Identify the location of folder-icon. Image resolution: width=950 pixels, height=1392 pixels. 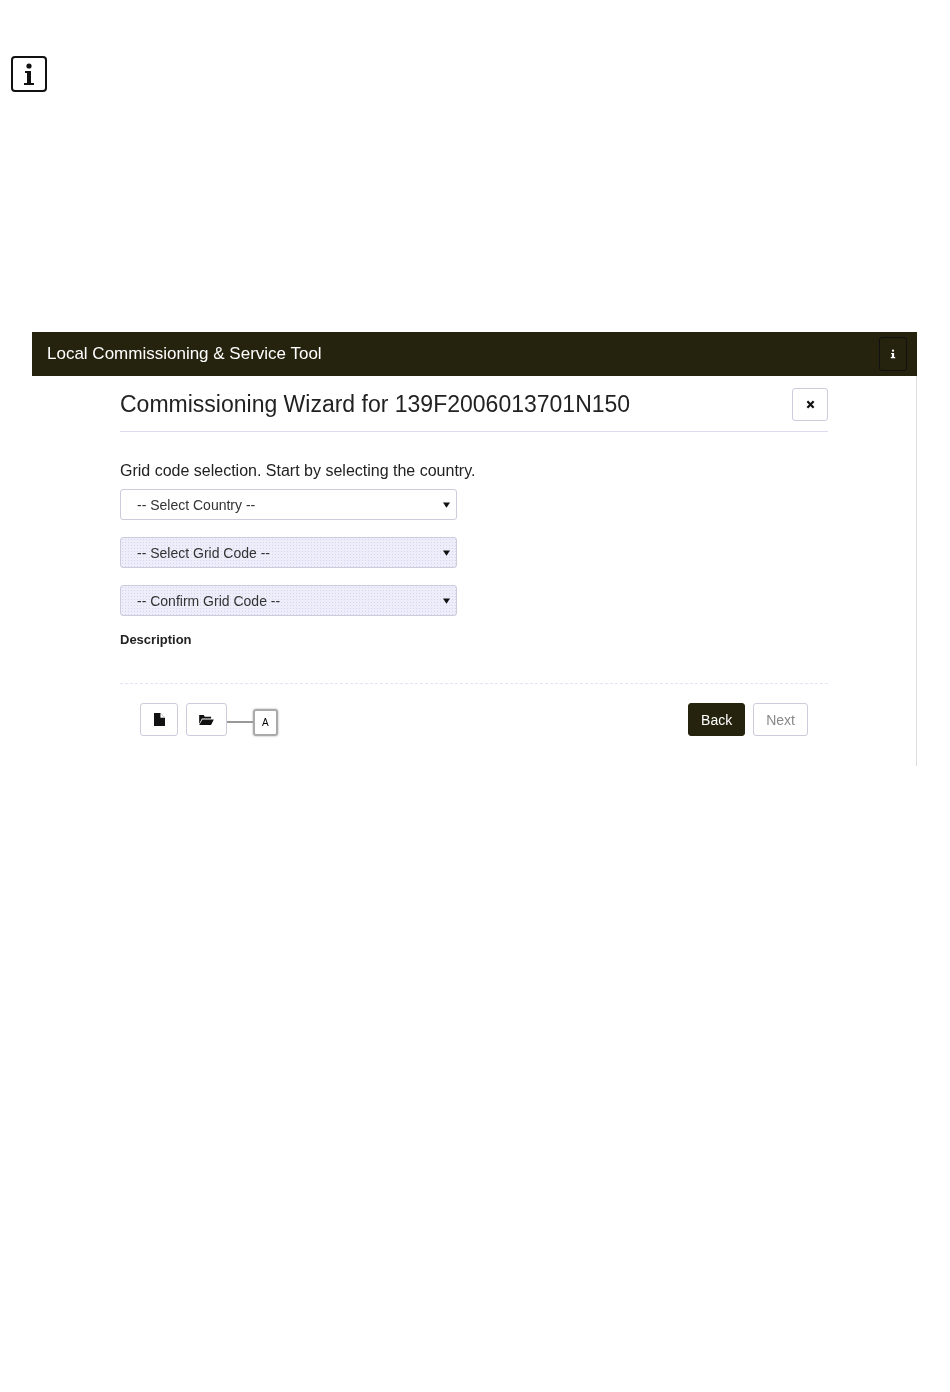
(206, 719).